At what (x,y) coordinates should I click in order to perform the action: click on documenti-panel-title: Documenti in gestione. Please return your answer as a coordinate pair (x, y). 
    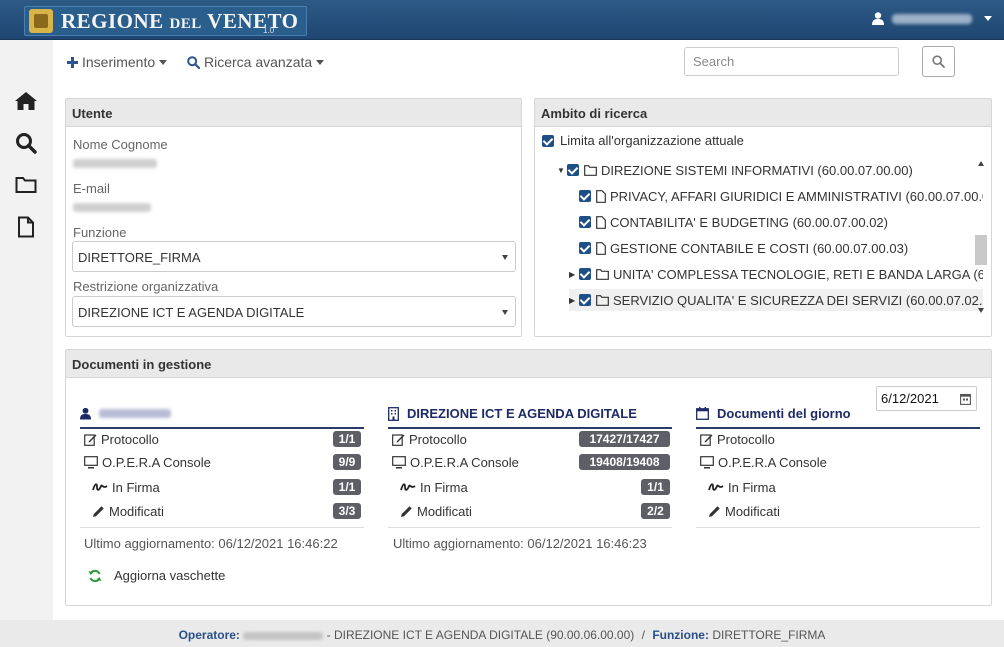
    Looking at the image, I should click on (528, 364).